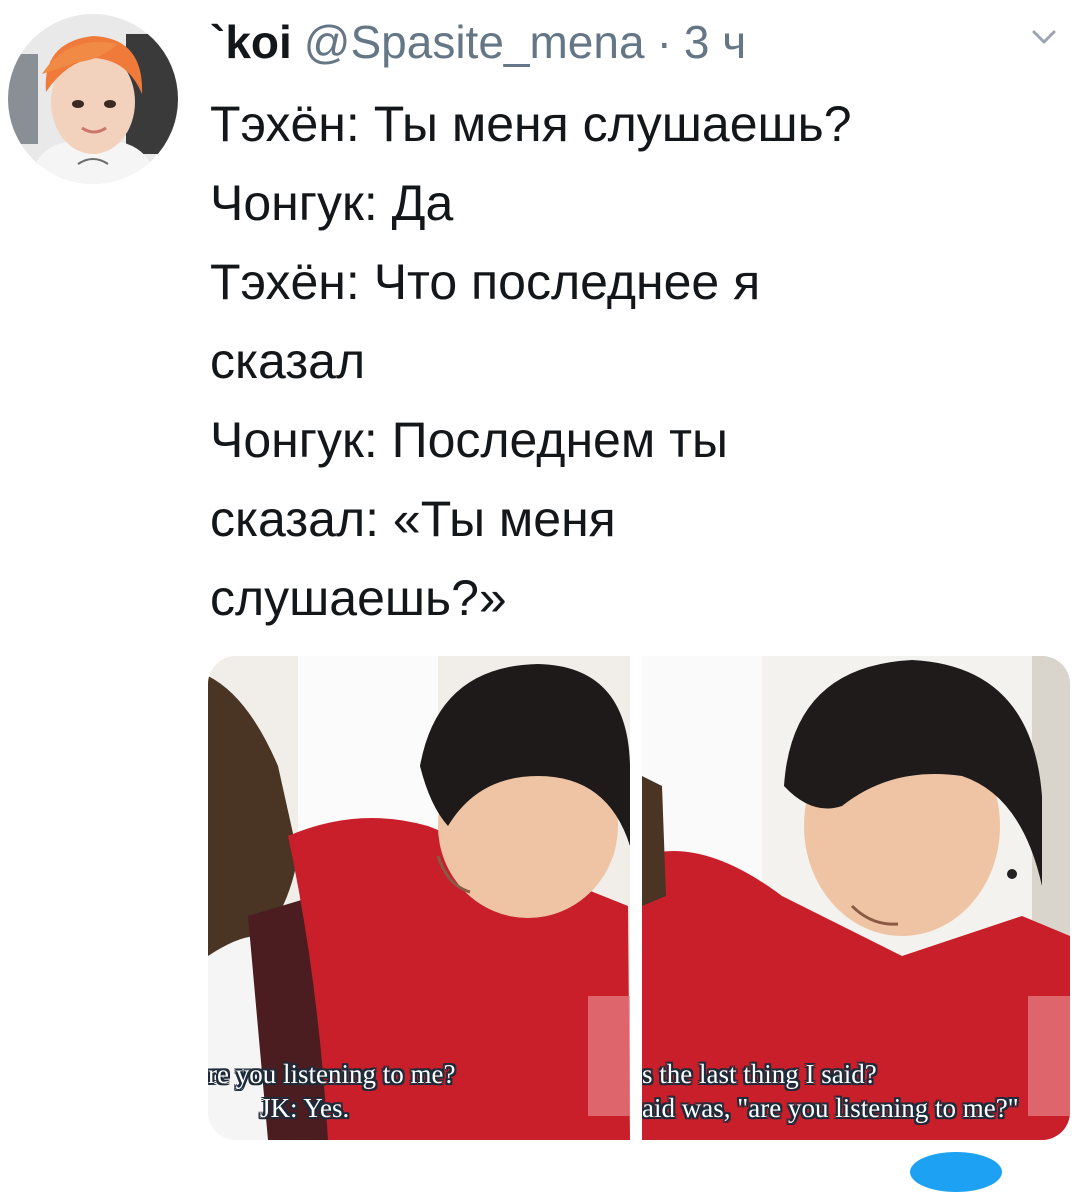 The image size is (1080, 1192). Describe the element at coordinates (830, 1108) in the screenshot. I see `subtitle-line: aid was, "are you listening to me?"` at that location.